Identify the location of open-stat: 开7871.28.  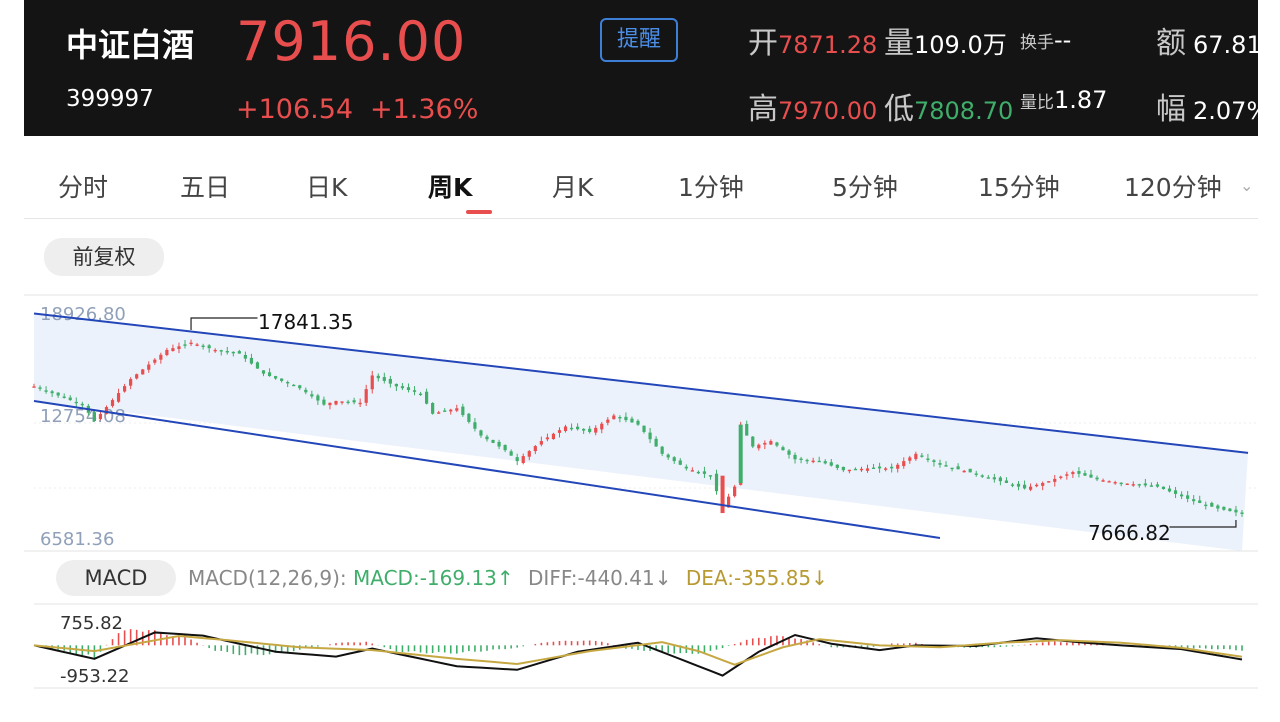
(812, 40).